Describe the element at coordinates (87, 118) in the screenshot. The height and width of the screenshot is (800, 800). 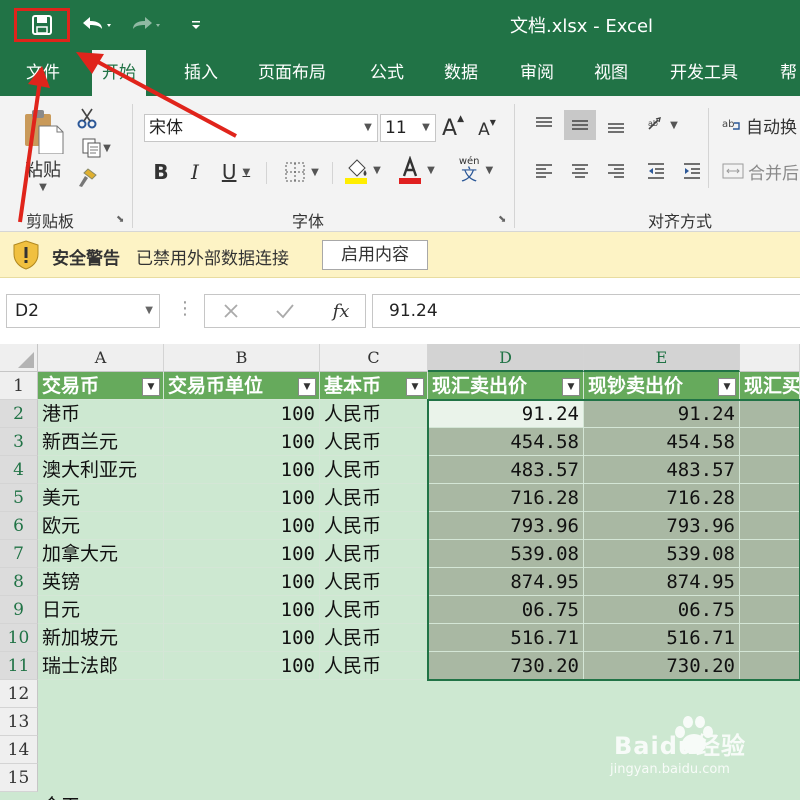
I see `cut-button` at that location.